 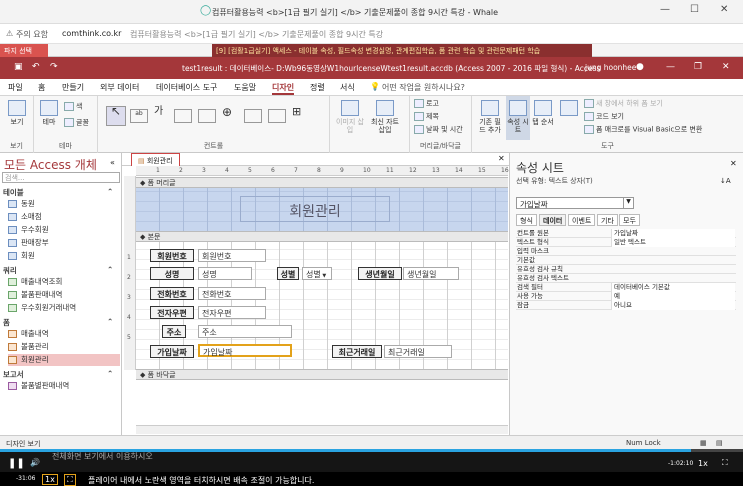 What do you see at coordinates (64, 230) in the screenshot?
I see `nav-item: 우수회원` at bounding box center [64, 230].